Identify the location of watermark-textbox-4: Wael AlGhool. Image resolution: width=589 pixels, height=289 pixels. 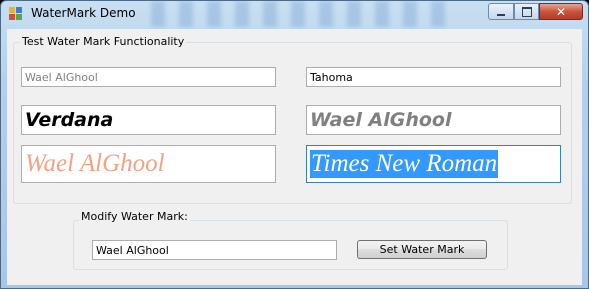
(433, 120).